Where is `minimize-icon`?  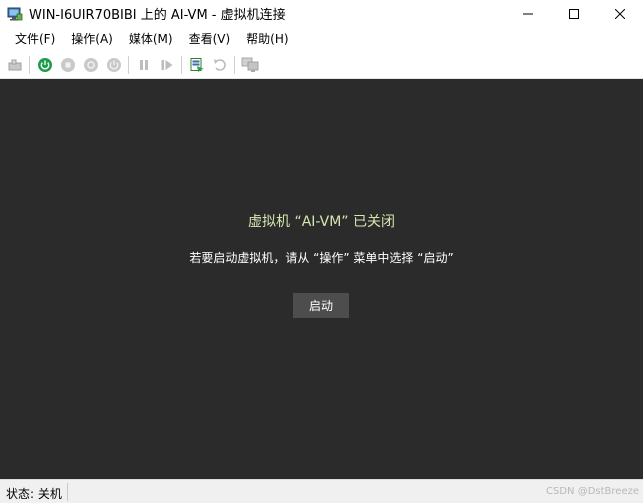
minimize-icon is located at coordinates (528, 13).